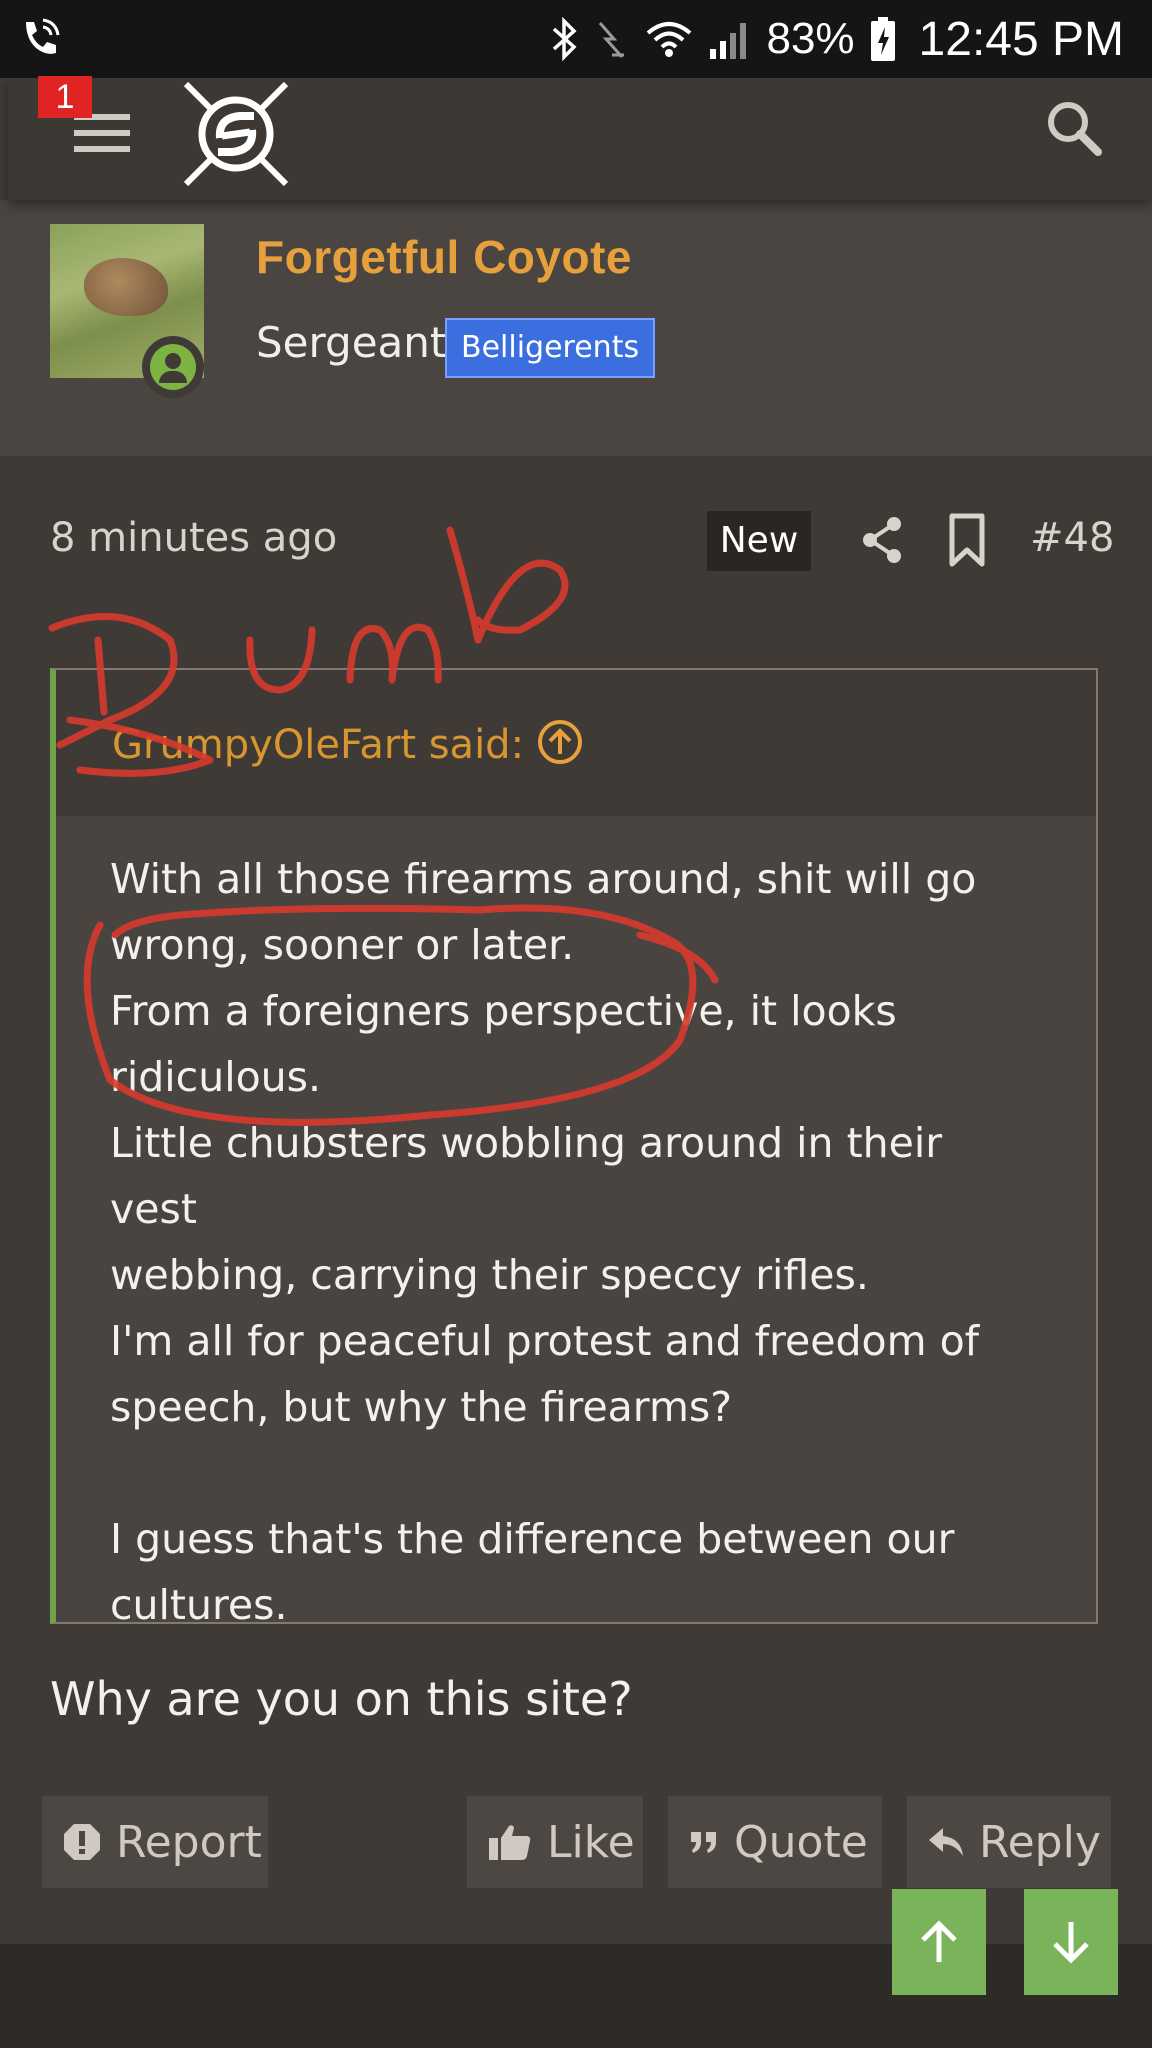  Describe the element at coordinates (967, 540) in the screenshot. I see `bookmark-icon` at that location.